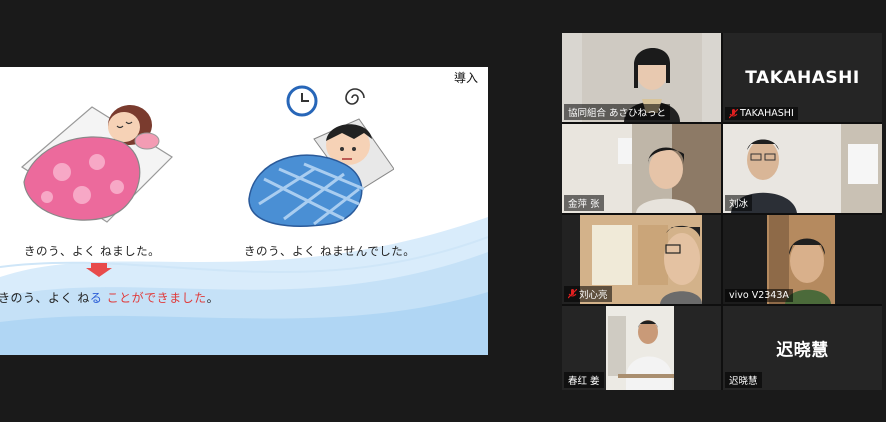 The height and width of the screenshot is (422, 886). I want to click on participant-name-bar: 金萍 张, so click(584, 203).